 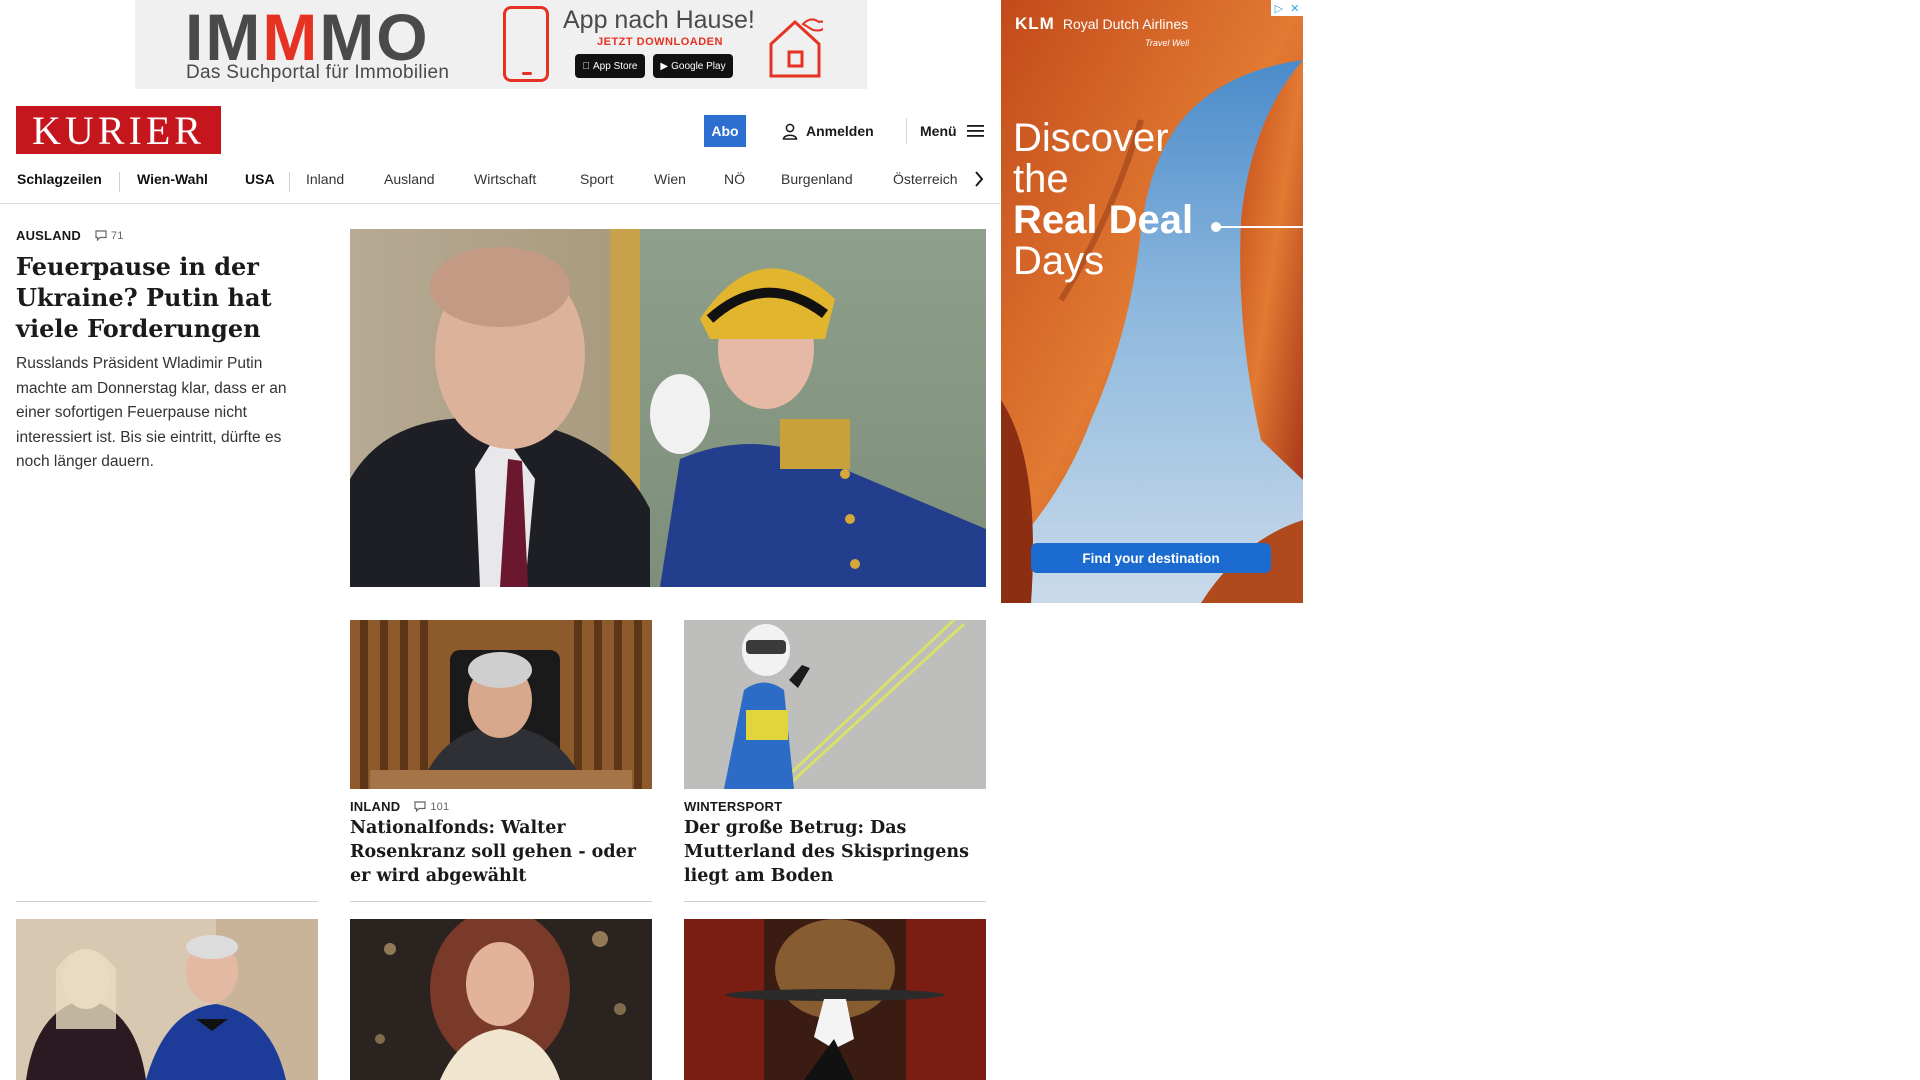 What do you see at coordinates (59, 185) in the screenshot?
I see `nav-item-schlagzeilen: Schlagzeilen` at bounding box center [59, 185].